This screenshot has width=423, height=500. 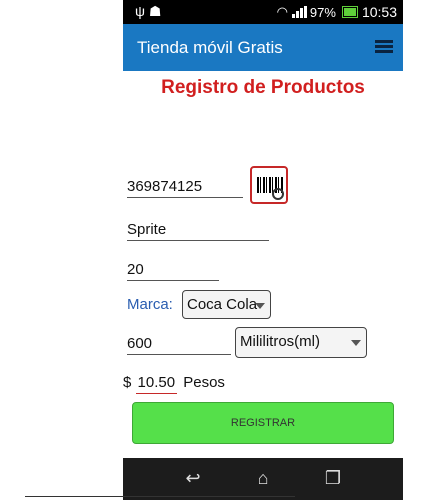 What do you see at coordinates (222, 304) in the screenshot?
I see `brand-select-value: Coca Cola` at bounding box center [222, 304].